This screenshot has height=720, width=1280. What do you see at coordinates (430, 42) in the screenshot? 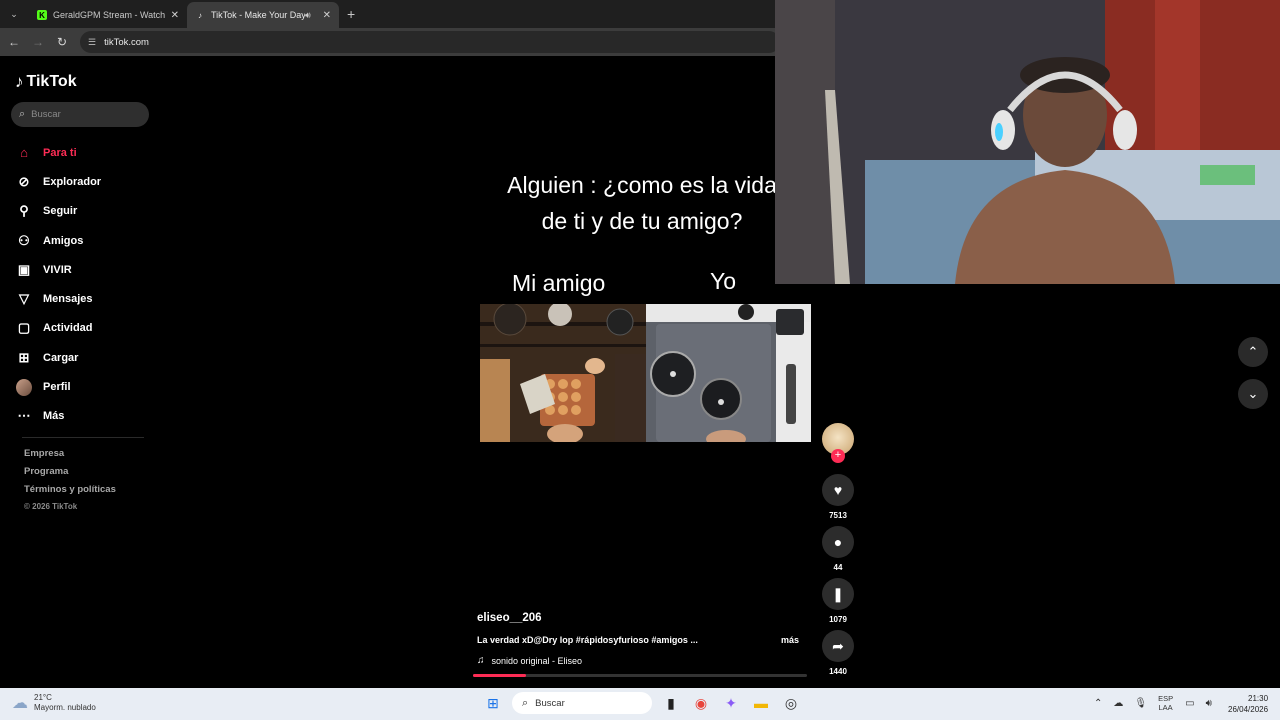
I see `url-input: ☰ tikTok.com` at bounding box center [430, 42].